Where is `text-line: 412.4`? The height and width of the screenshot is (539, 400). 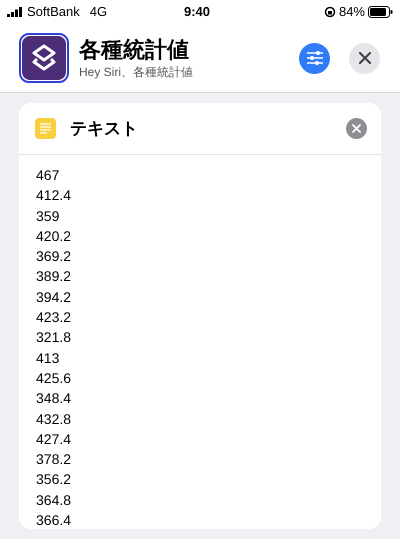 text-line: 412.4 is located at coordinates (54, 196).